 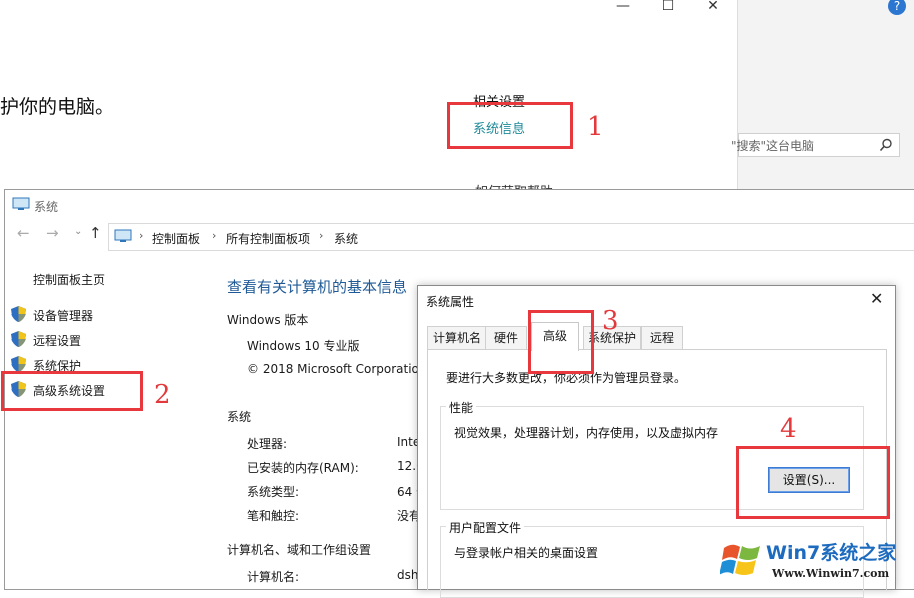 I want to click on system-type-label: 系统类型:, so click(x=273, y=492).